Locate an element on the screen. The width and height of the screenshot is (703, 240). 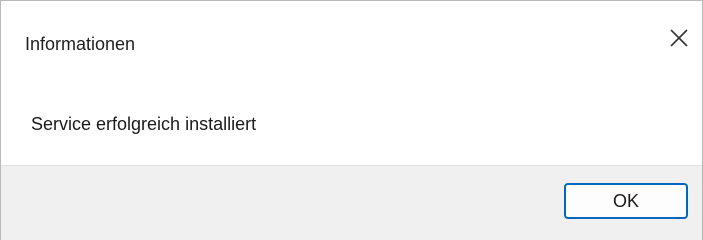
close-button is located at coordinates (679, 38).